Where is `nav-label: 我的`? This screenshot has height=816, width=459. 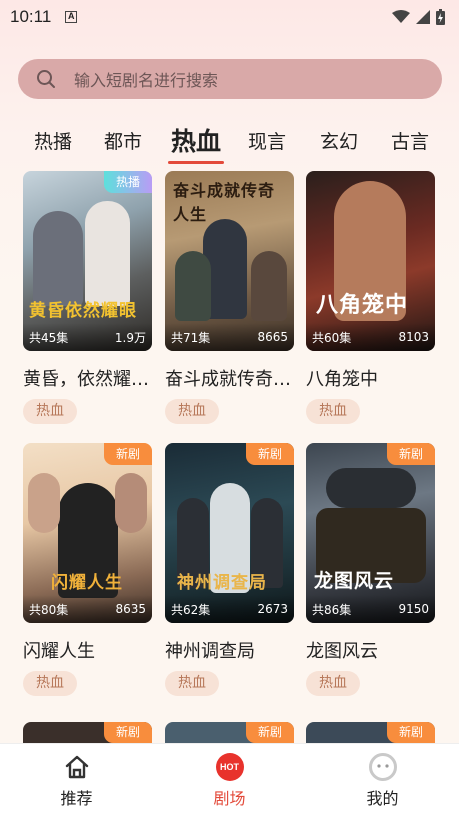 nav-label: 我的 is located at coordinates (382, 798).